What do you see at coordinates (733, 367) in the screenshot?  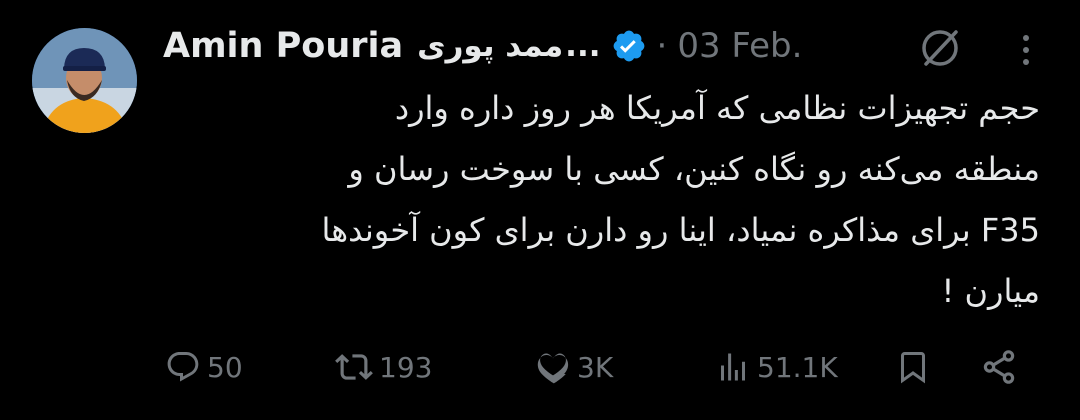 I see `views-icon` at bounding box center [733, 367].